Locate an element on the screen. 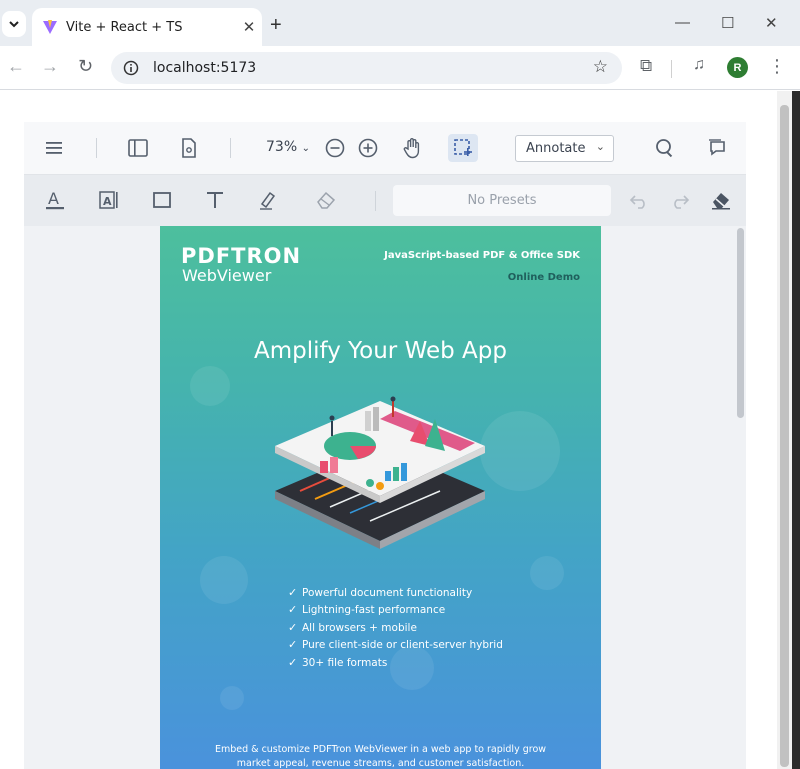 The image size is (800, 769). reload-icon: ↻ is located at coordinates (85, 66).